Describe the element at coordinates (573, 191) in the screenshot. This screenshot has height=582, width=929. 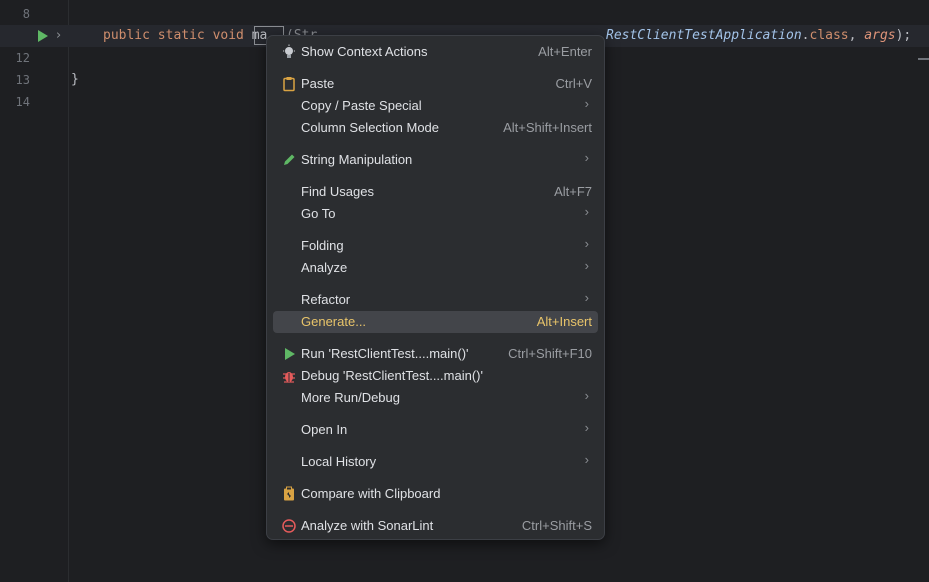
I see `menu-item-shortcut: Alt+F7` at that location.